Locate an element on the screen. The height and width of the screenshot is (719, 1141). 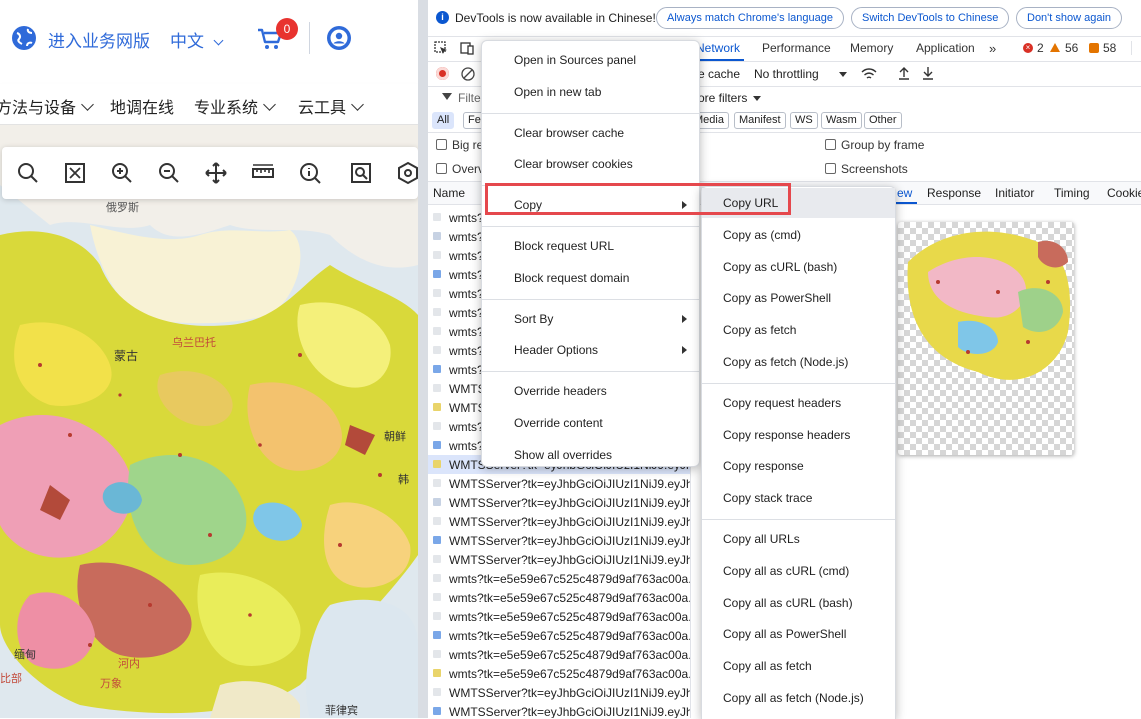
issues-count: 58 is located at coordinates (1109, 48).